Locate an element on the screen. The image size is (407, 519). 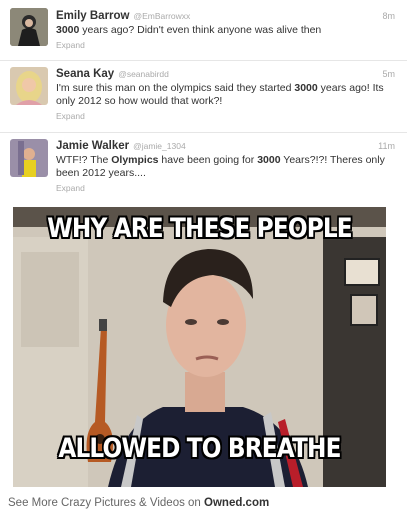
tweet-author: Jamie Walker @jamie_1304 is located at coordinates (121, 146).